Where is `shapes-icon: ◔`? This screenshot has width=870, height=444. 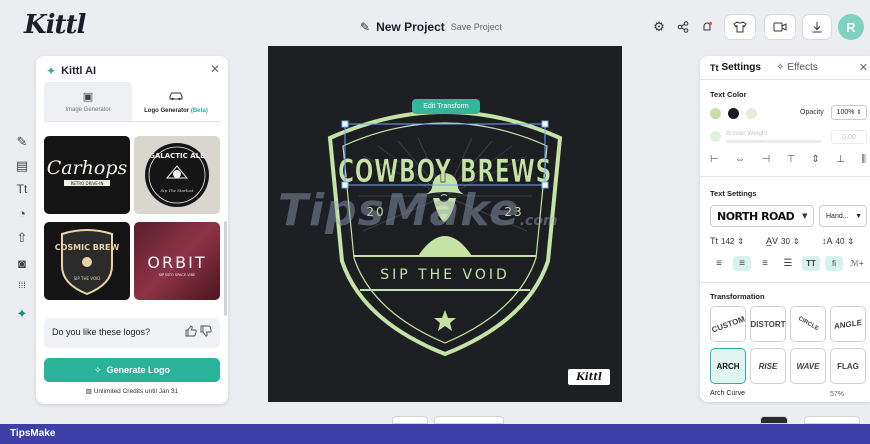
shapes-icon: ◔ is located at coordinates (22, 213).